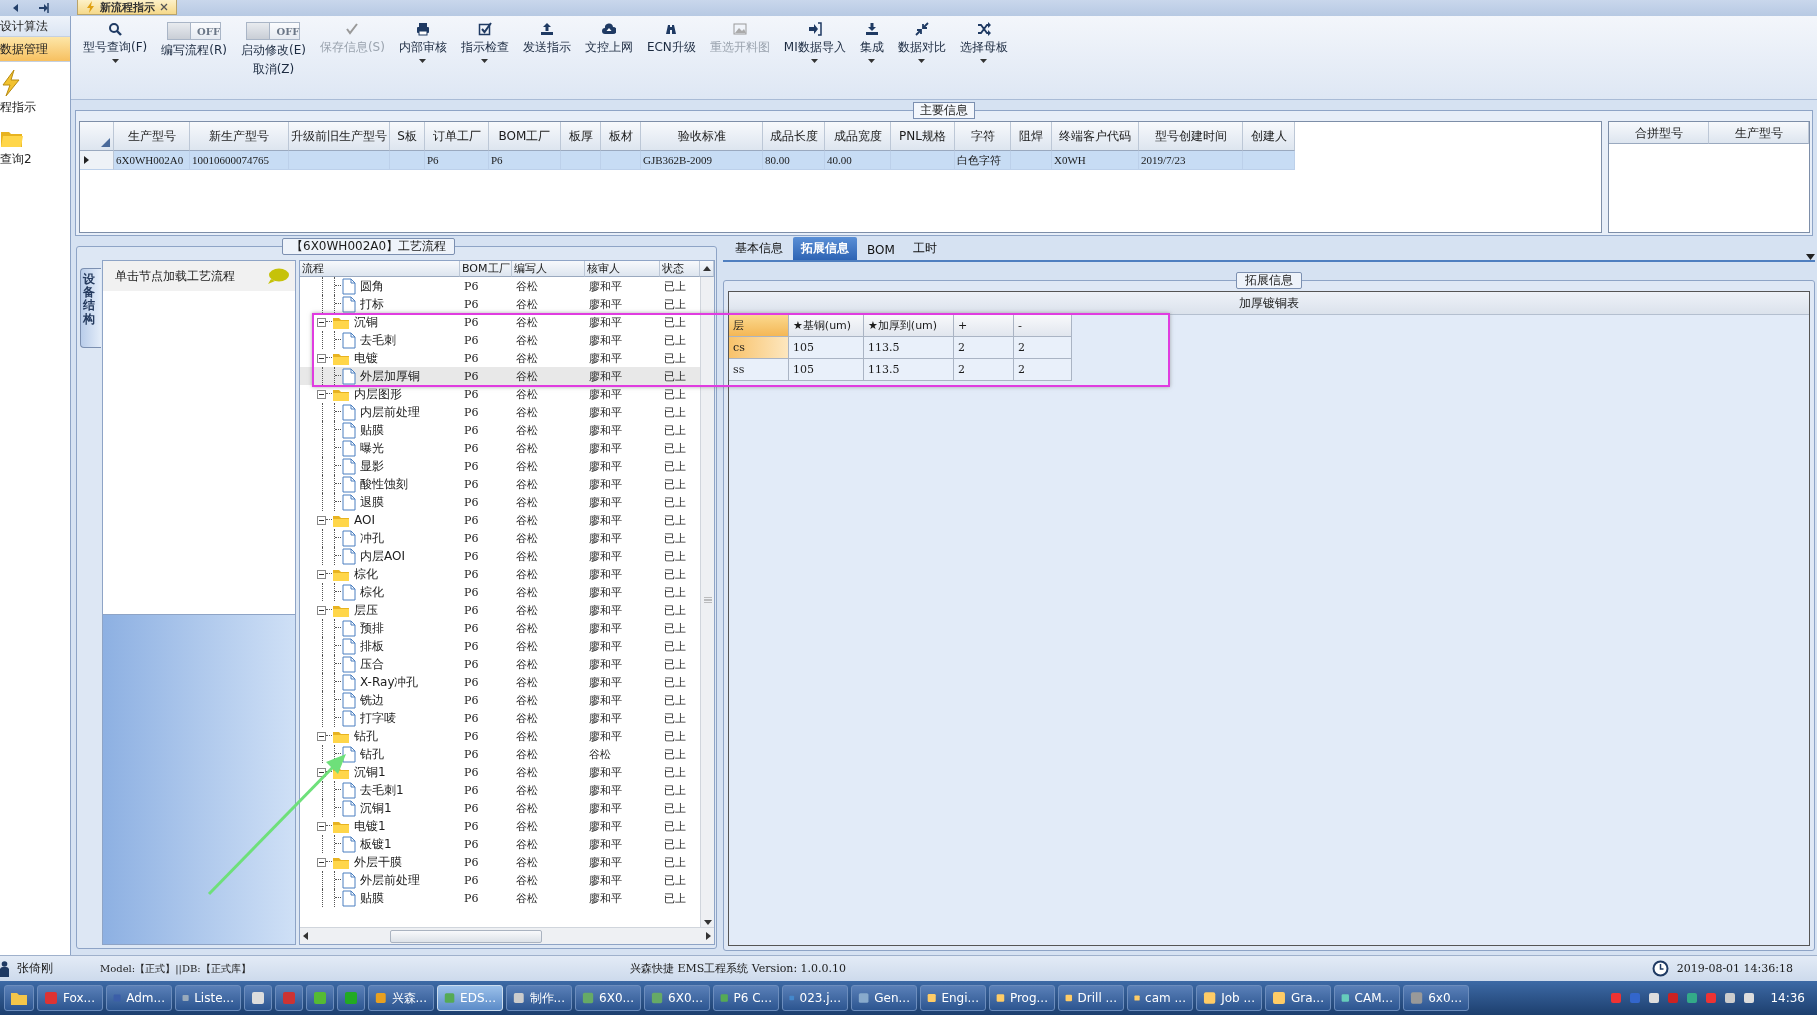 The image size is (1817, 1015). What do you see at coordinates (239, 136) in the screenshot?
I see `column-header: 新生产型号` at bounding box center [239, 136].